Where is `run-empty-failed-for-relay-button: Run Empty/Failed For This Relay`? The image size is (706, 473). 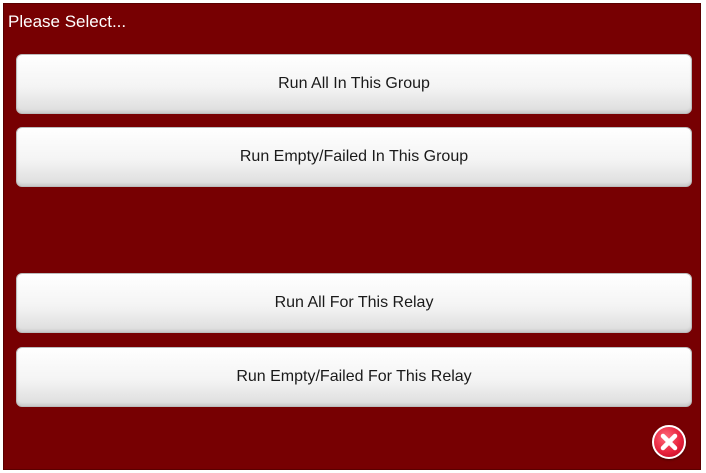
run-empty-failed-for-relay-button: Run Empty/Failed For This Relay is located at coordinates (354, 377).